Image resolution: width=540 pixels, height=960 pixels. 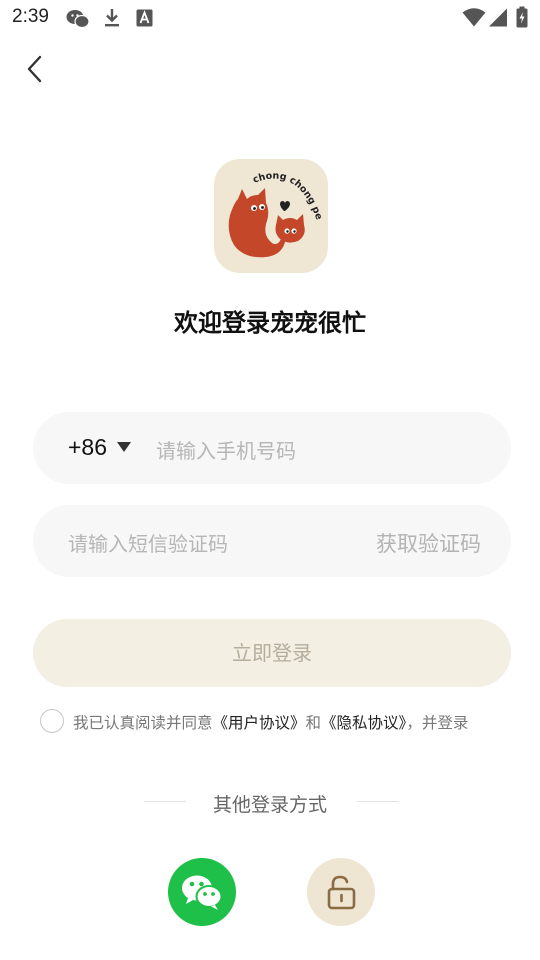 What do you see at coordinates (52, 721) in the screenshot?
I see `agreement-checkbox` at bounding box center [52, 721].